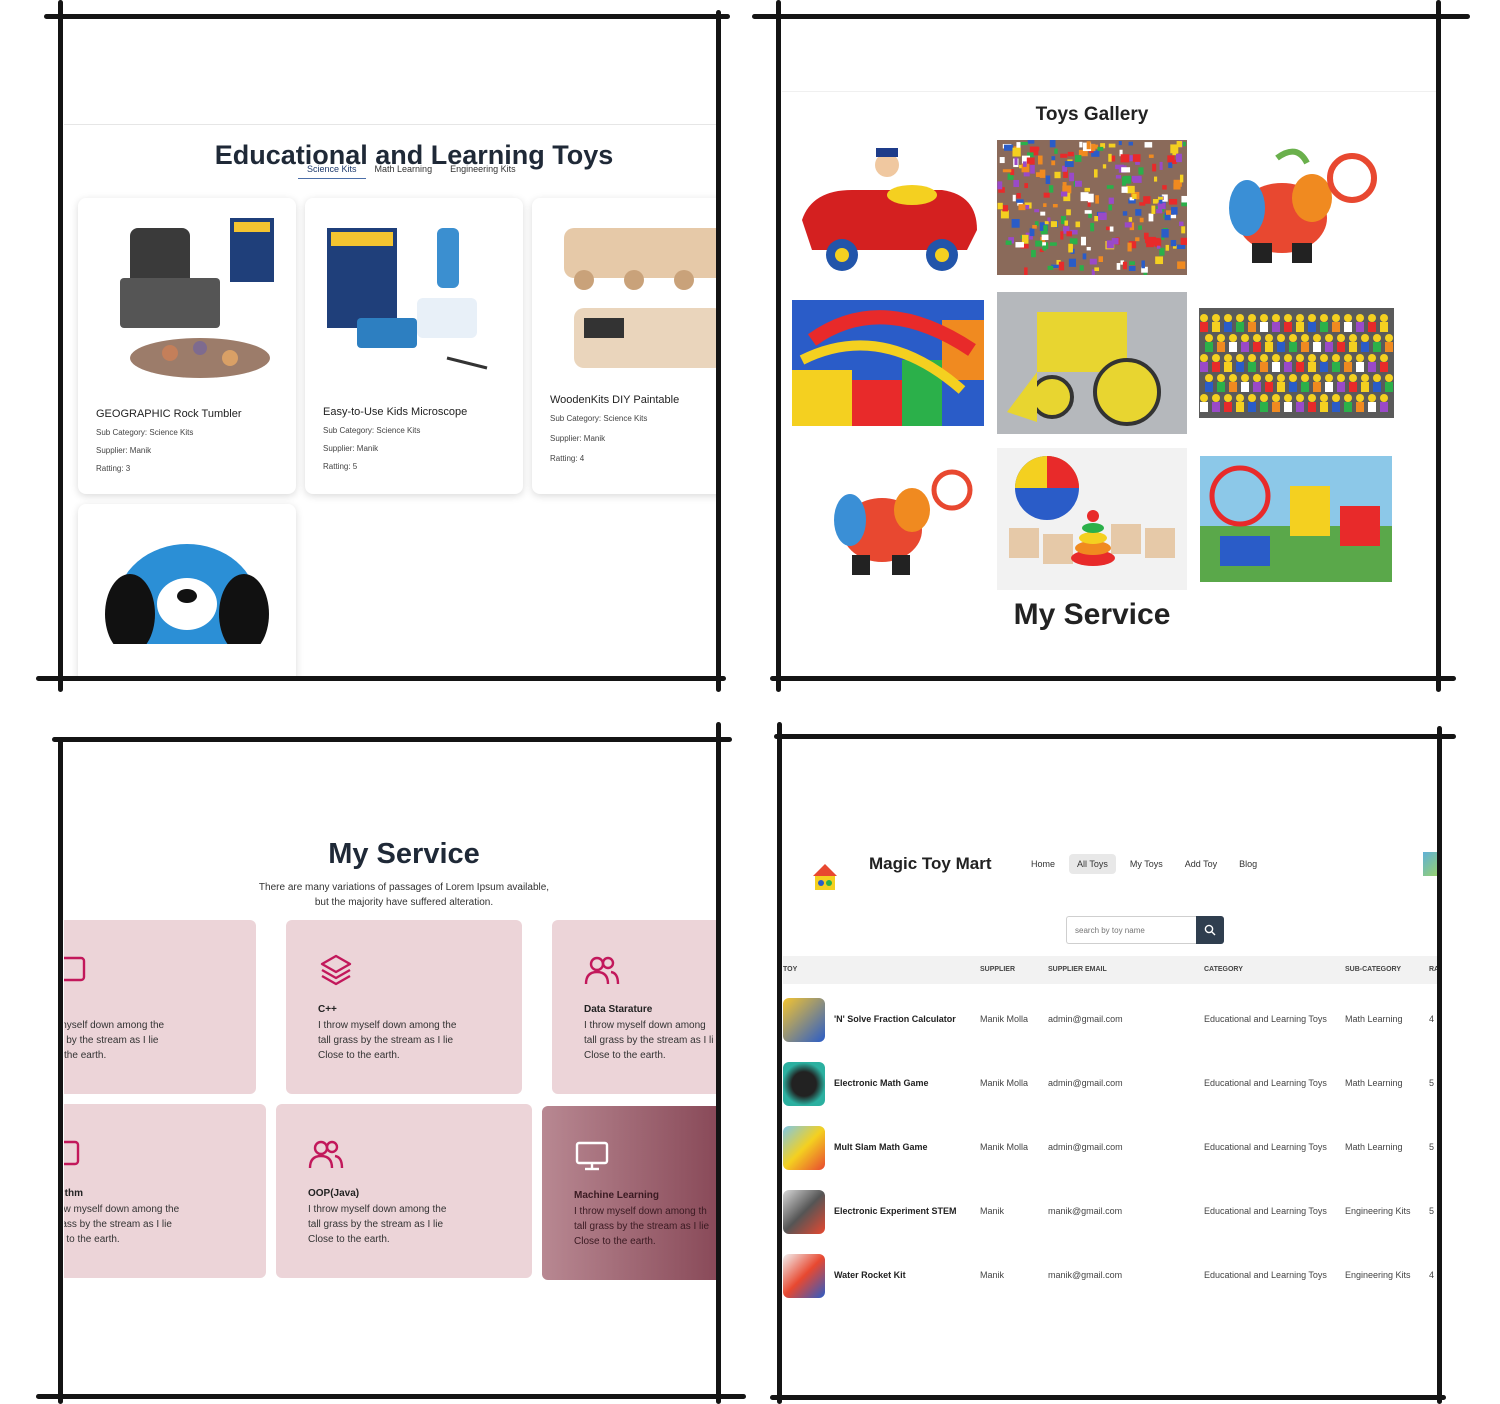 Image resolution: width=1500 pixels, height=1404 pixels. Describe the element at coordinates (1430, 864) in the screenshot. I see `avatar` at that location.